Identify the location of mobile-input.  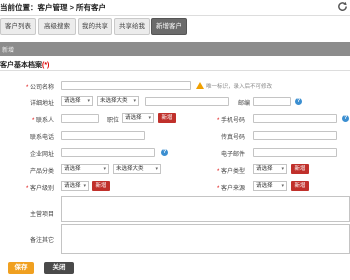
(295, 118).